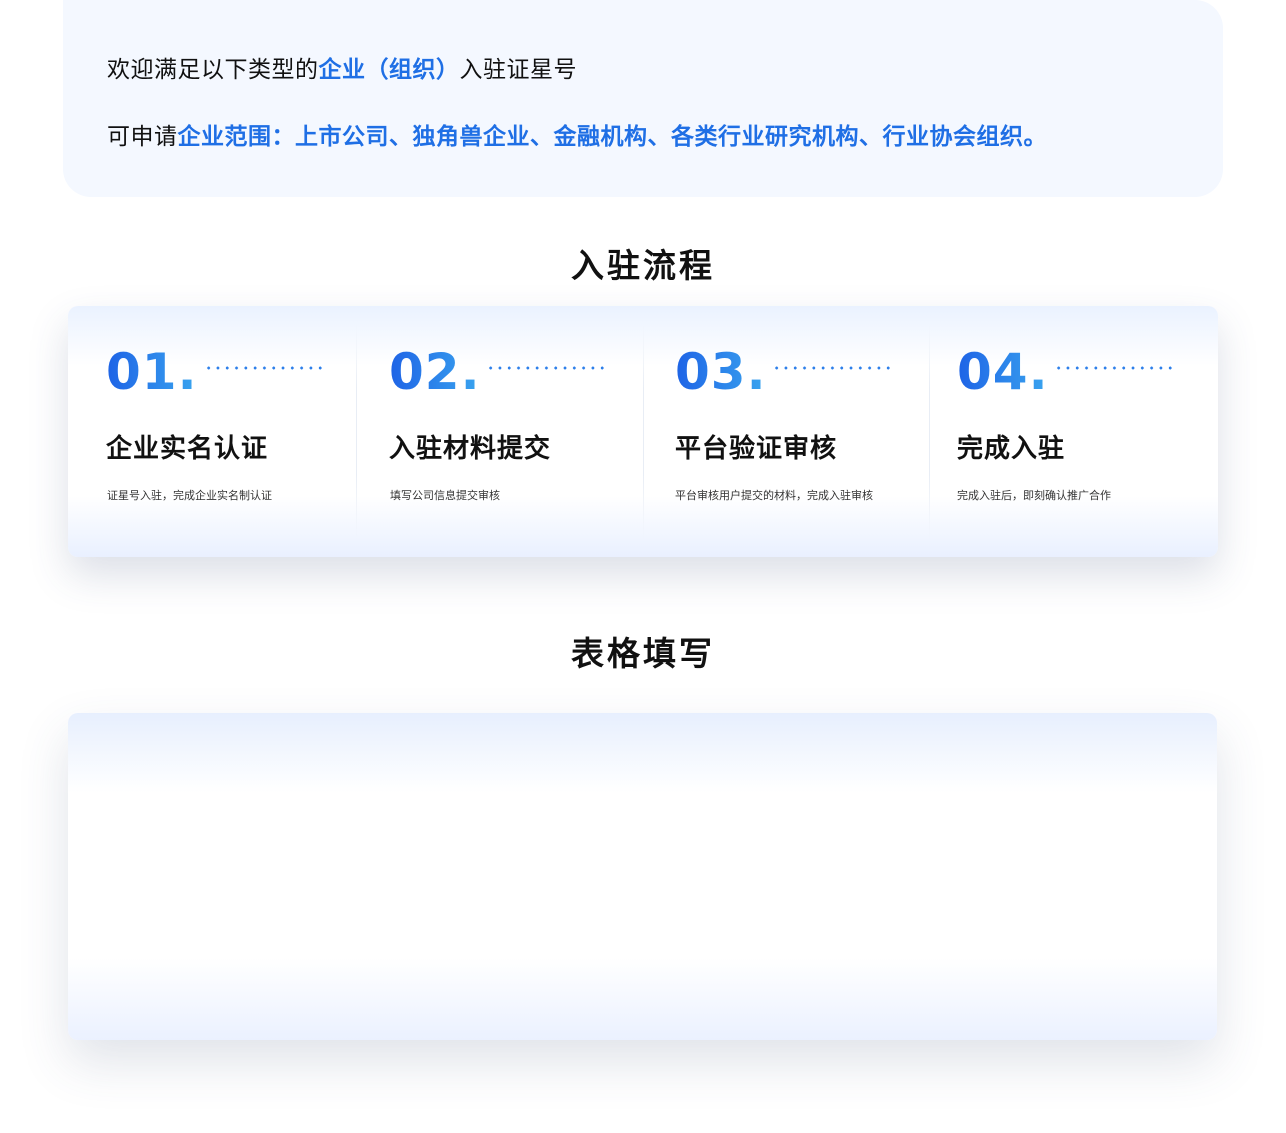 The width and height of the screenshot is (1286, 1133). I want to click on process-section-title: 入驻流程, so click(643, 265).